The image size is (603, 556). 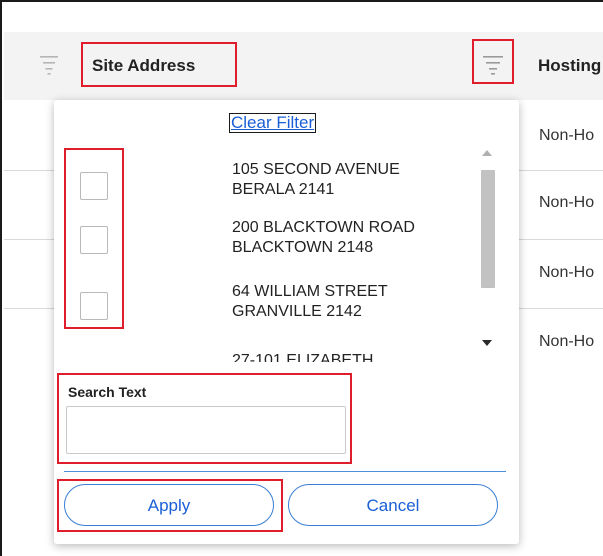 What do you see at coordinates (487, 343) in the screenshot?
I see `scroll-down-arrow-icon` at bounding box center [487, 343].